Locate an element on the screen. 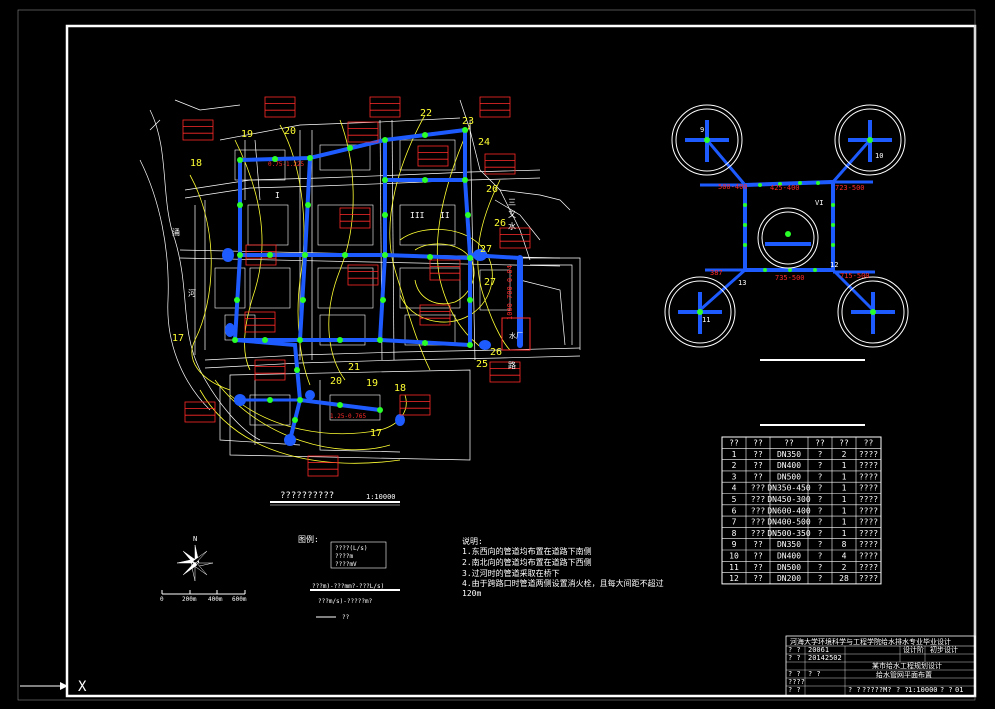  svg-text: 水 is located at coordinates (512, 226).